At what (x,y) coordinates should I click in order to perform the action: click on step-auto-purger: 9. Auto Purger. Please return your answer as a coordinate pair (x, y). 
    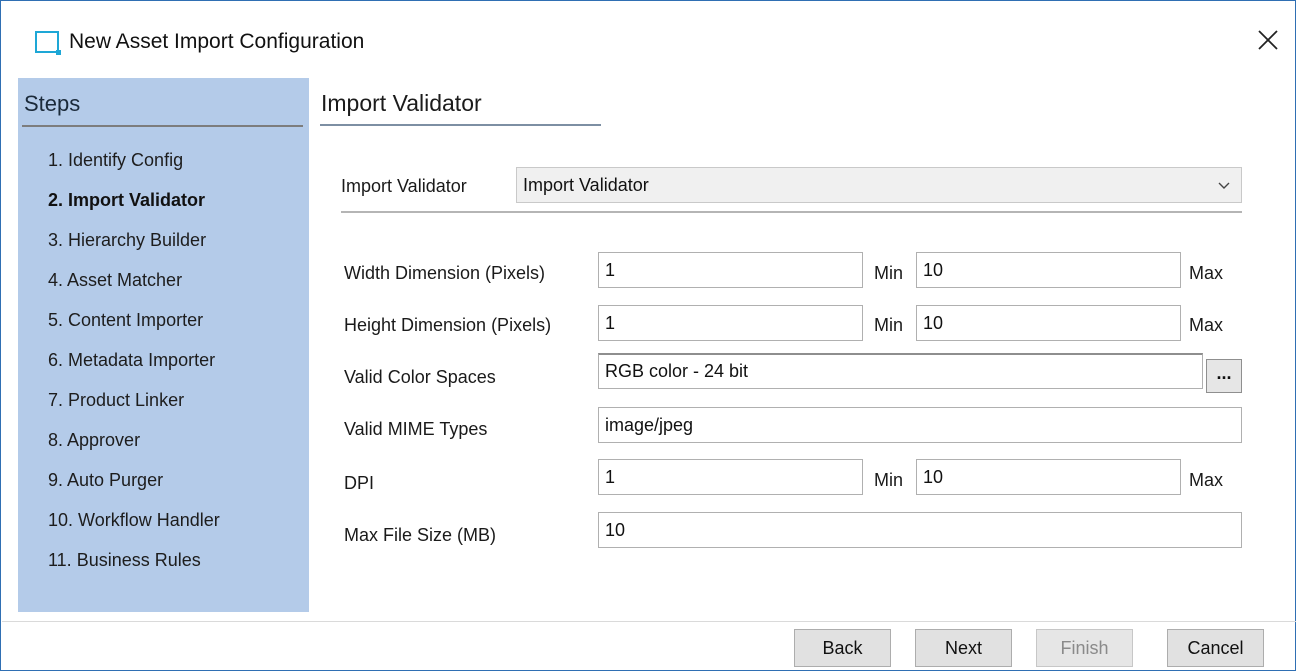
    Looking at the image, I should click on (134, 490).